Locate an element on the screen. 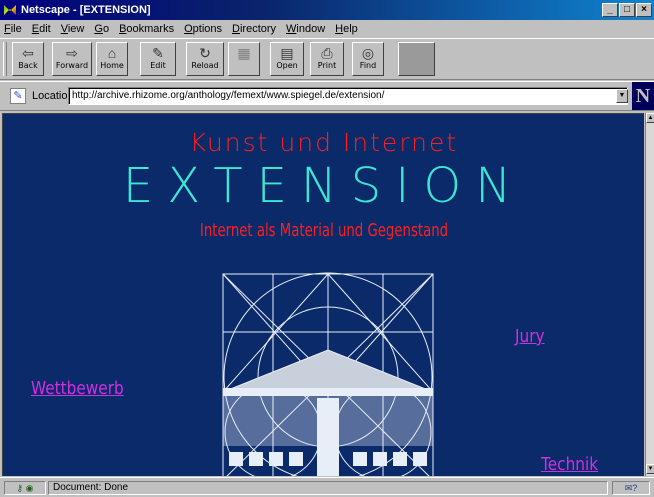  menu-file: File is located at coordinates (13, 29).